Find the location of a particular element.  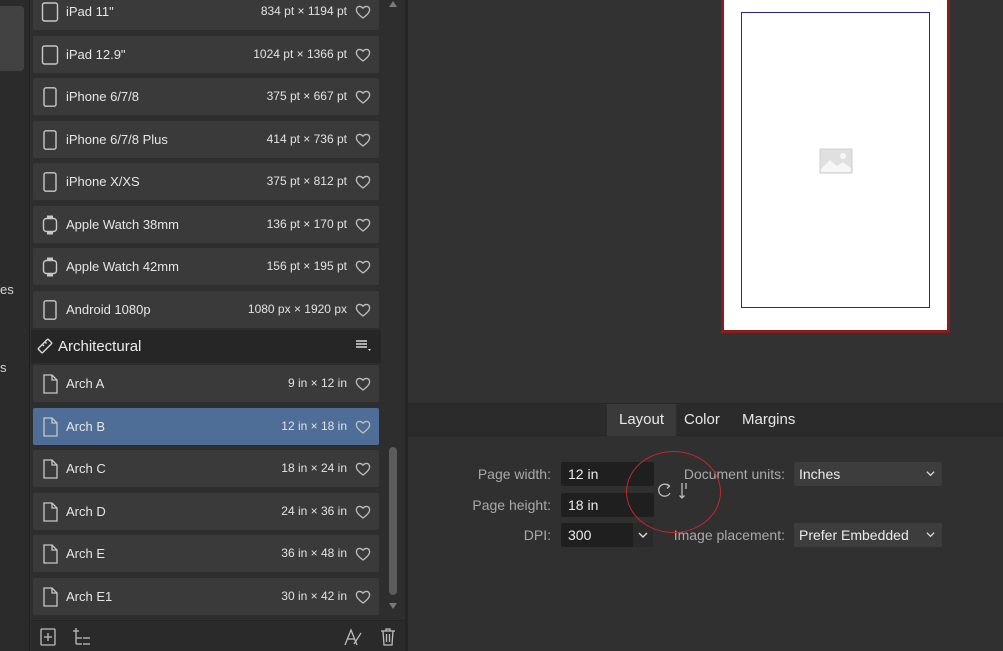

preset-row: iPad 11" 834 pt × 1194 pt is located at coordinates (206, 15).